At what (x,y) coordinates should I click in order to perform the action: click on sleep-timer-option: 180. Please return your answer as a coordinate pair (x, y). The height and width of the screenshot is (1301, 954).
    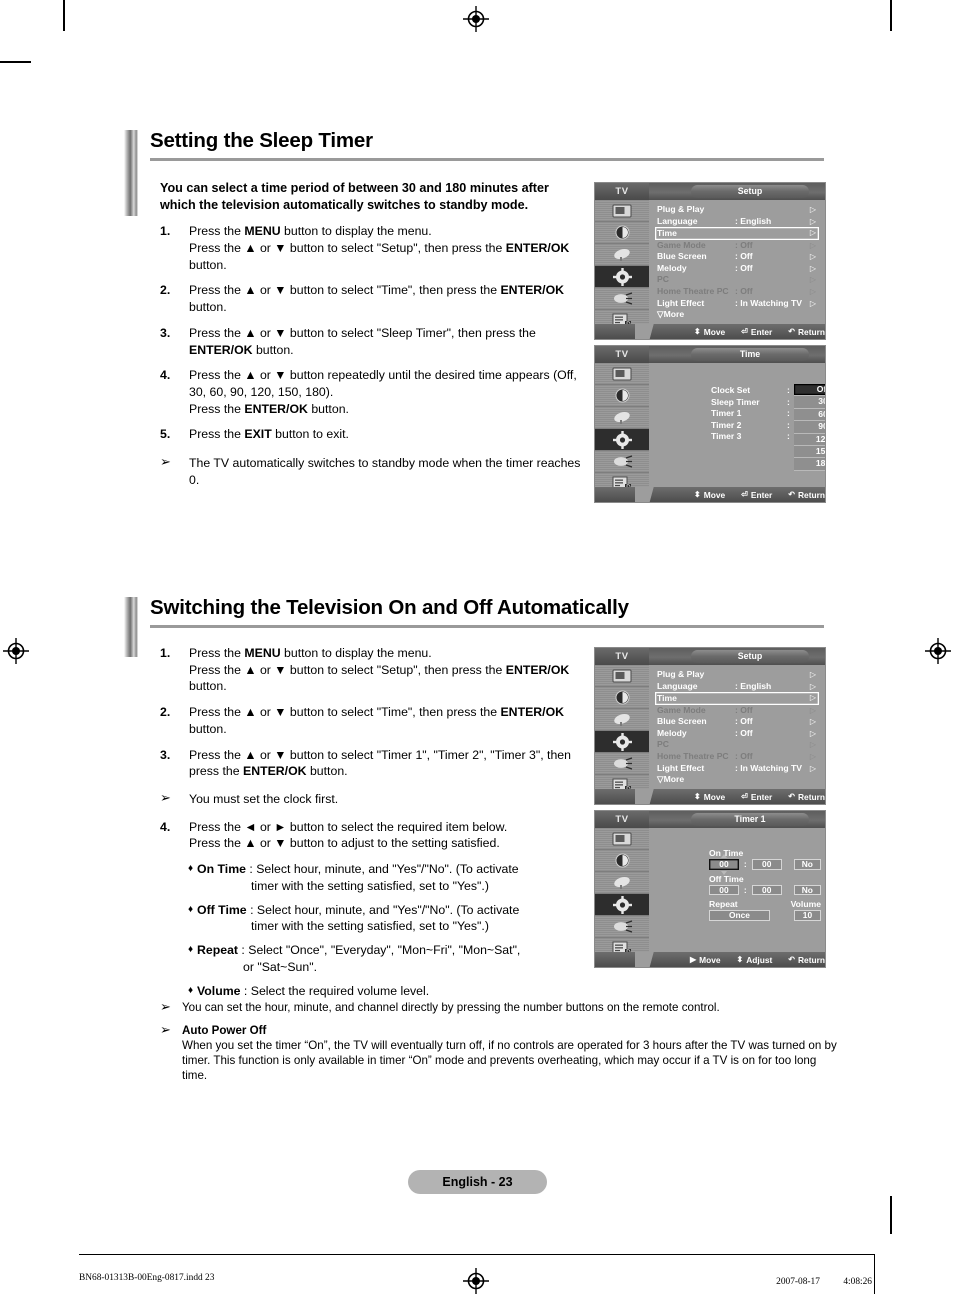
    Looking at the image, I should click on (809, 464).